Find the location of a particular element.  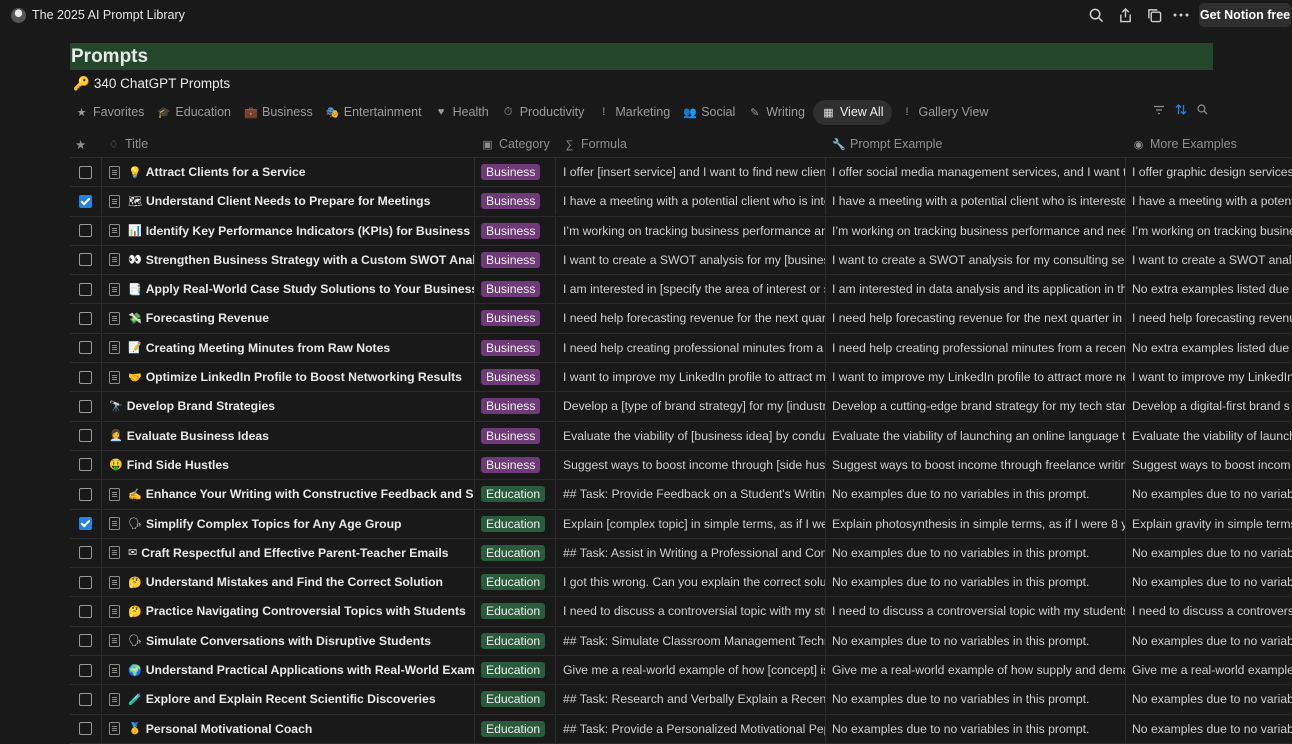

tab-gallery-view: ! Gallery View is located at coordinates (944, 112).